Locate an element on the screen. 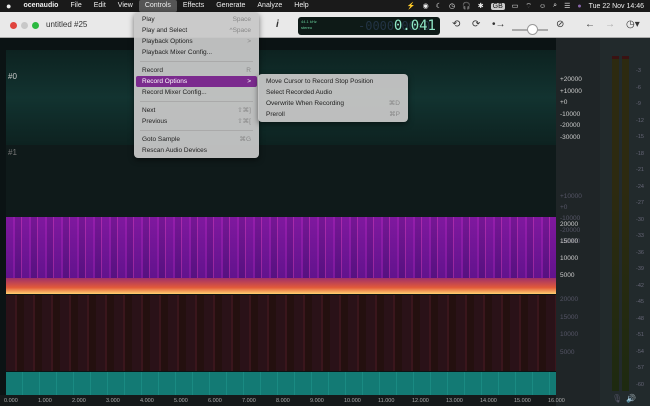 The height and width of the screenshot is (406, 650). ruler-tick-label: 2.000 is located at coordinates (79, 401).